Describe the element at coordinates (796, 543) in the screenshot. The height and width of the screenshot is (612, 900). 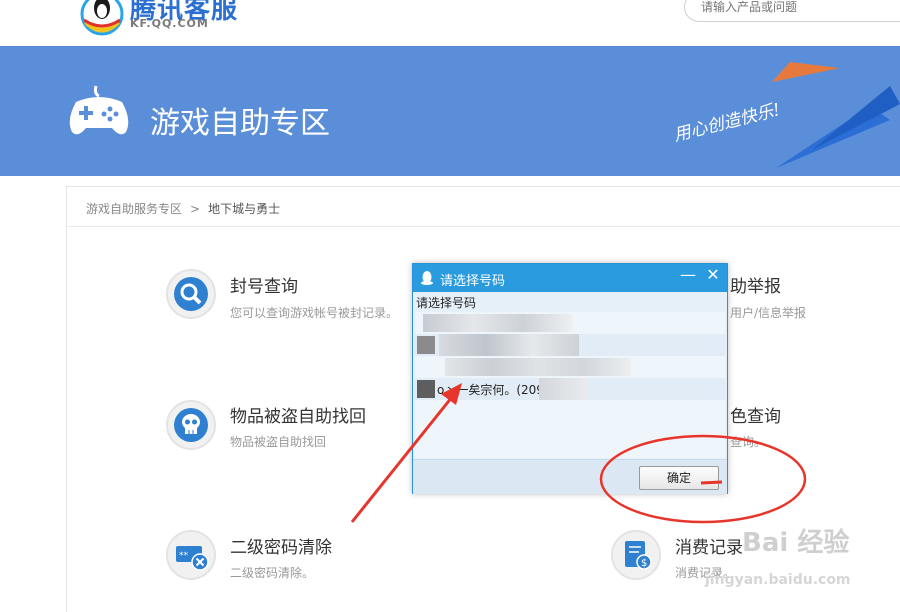
I see `baidu-watermark: Bai 经验` at that location.